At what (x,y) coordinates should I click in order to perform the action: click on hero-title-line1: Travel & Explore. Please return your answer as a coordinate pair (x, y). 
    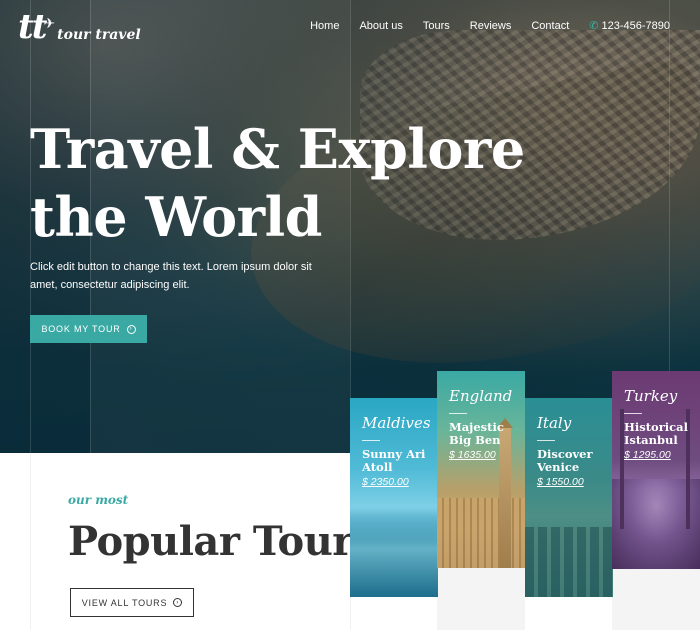
    Looking at the image, I should click on (277, 149).